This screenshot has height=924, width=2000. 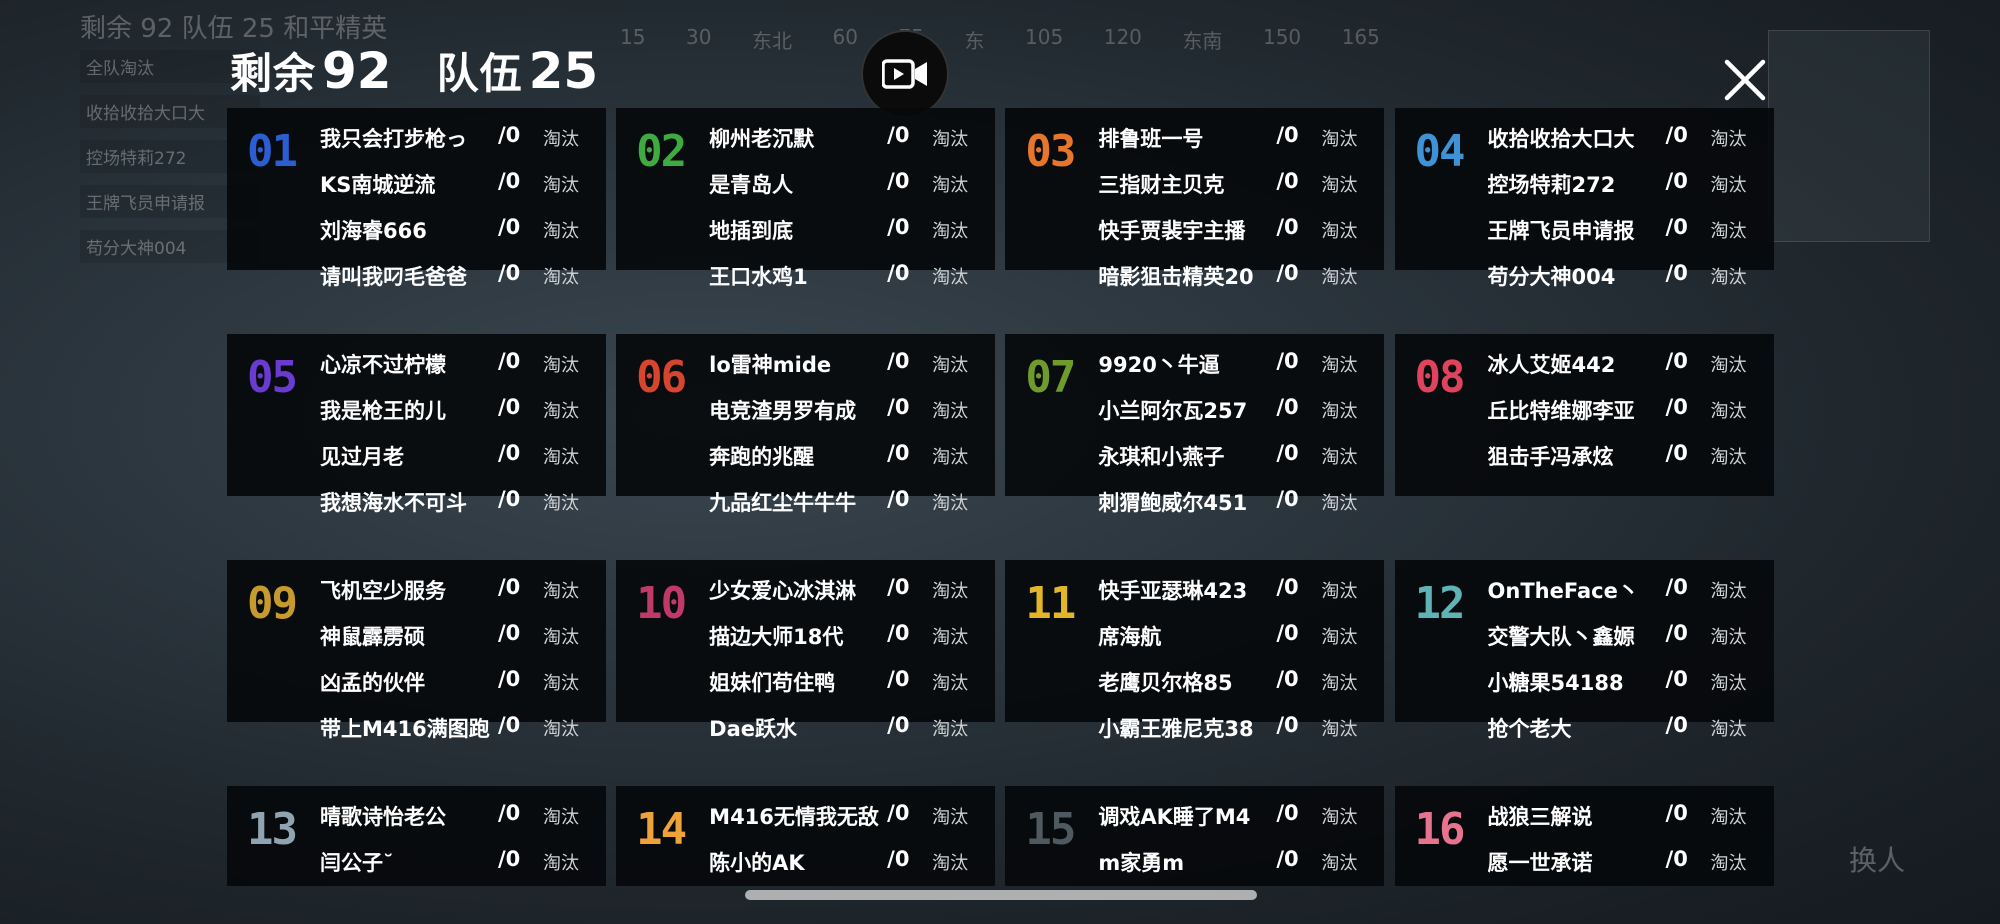 What do you see at coordinates (849, 817) in the screenshot?
I see `player-row: M416无情我无敌/0 淘汰` at bounding box center [849, 817].